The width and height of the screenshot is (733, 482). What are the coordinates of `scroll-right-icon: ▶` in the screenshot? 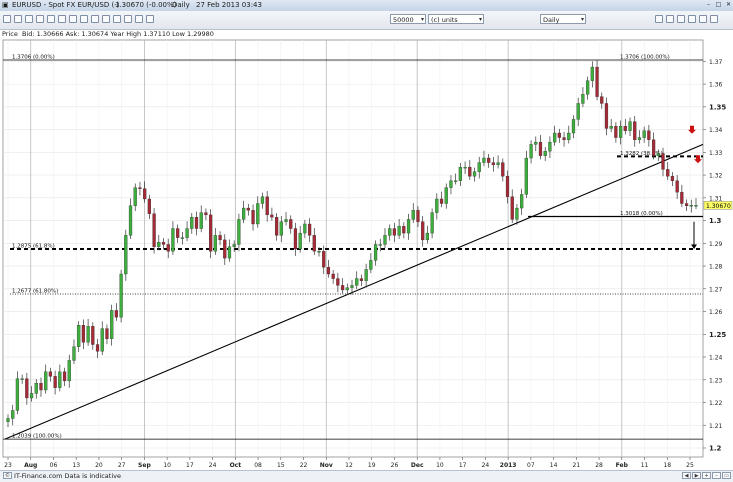 It's located at (696, 475).